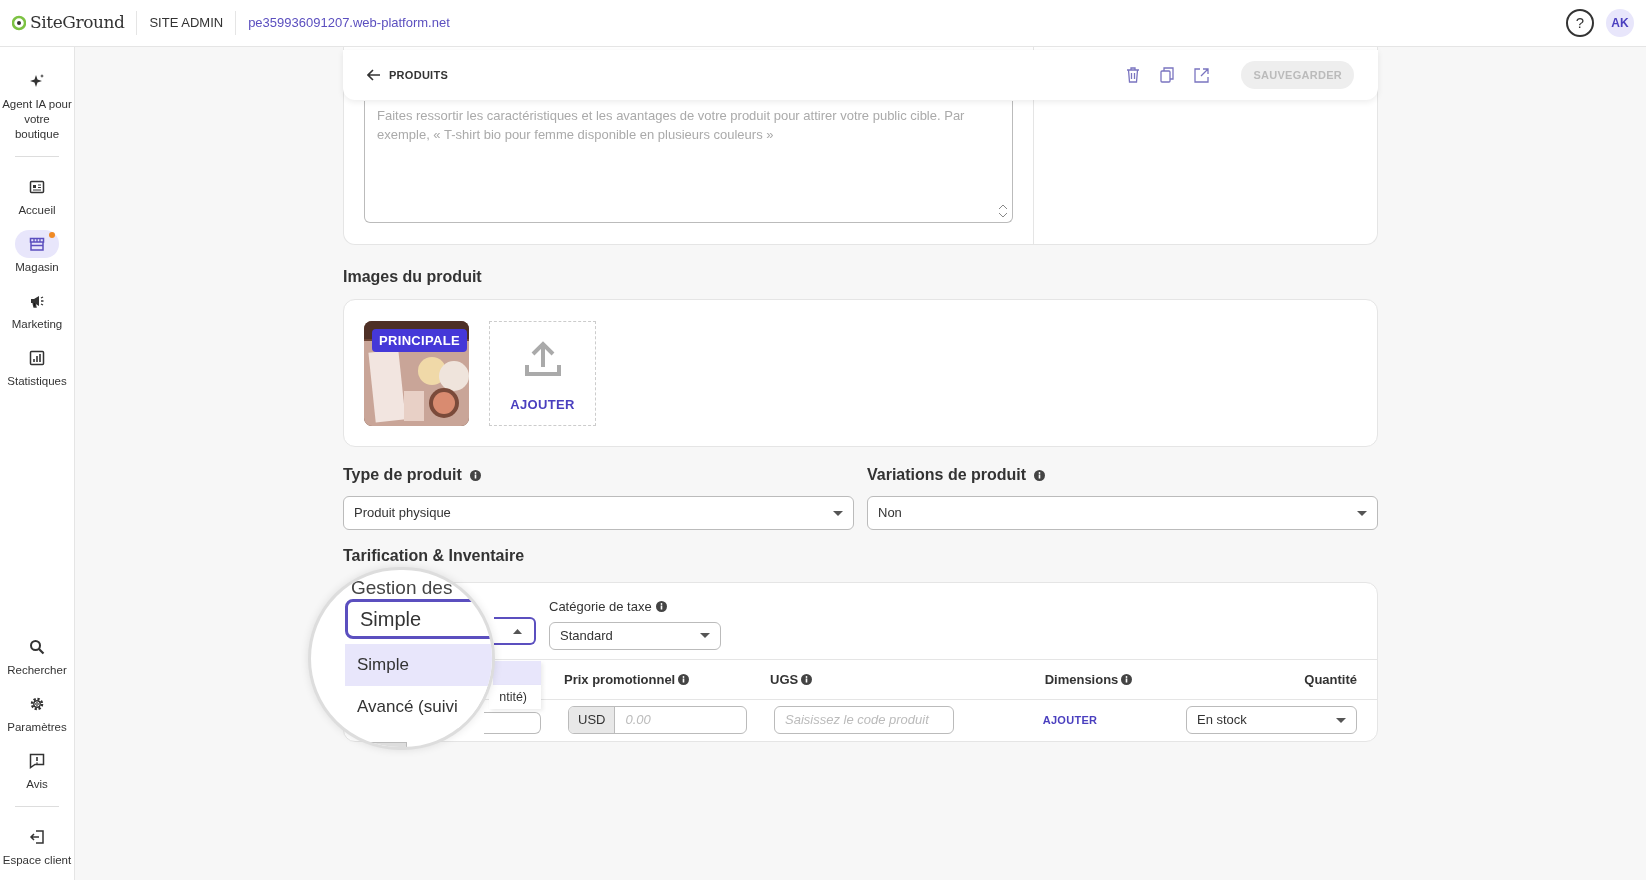 The image size is (1646, 880). I want to click on quantity-select: En stock, so click(1271, 720).